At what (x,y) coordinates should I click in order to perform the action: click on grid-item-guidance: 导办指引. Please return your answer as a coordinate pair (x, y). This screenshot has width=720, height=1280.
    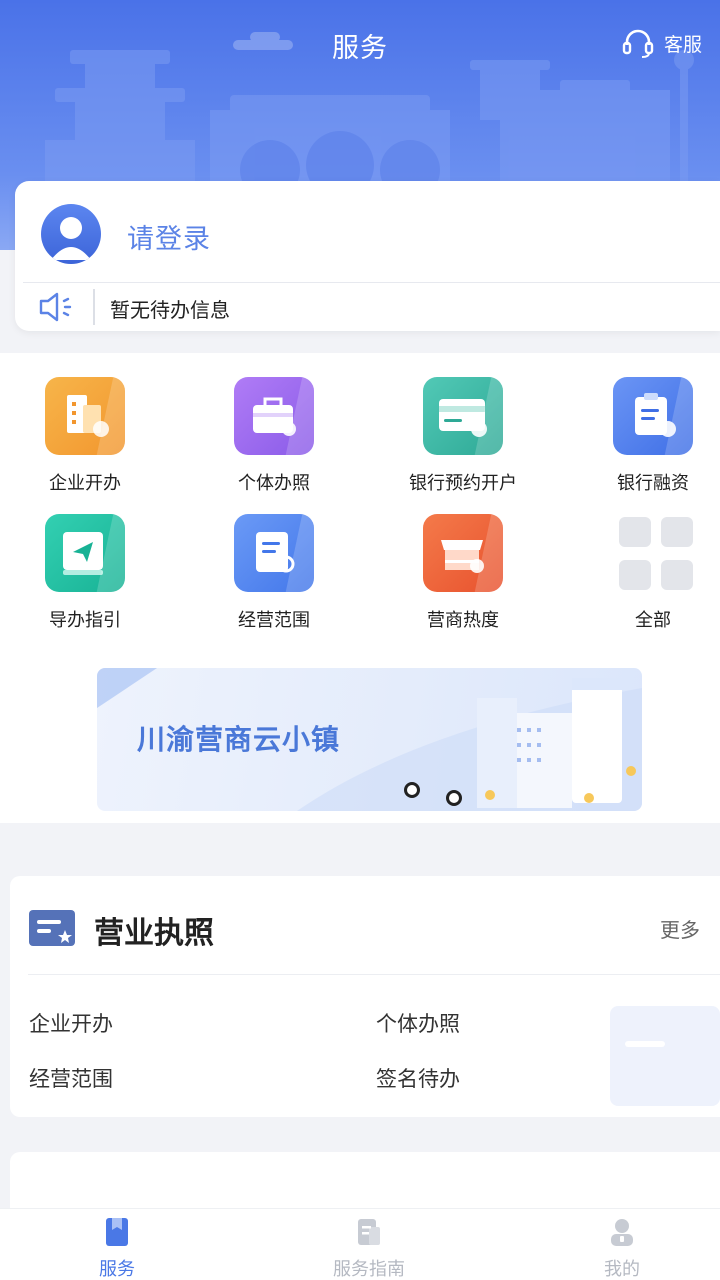
    Looking at the image, I should click on (85, 573).